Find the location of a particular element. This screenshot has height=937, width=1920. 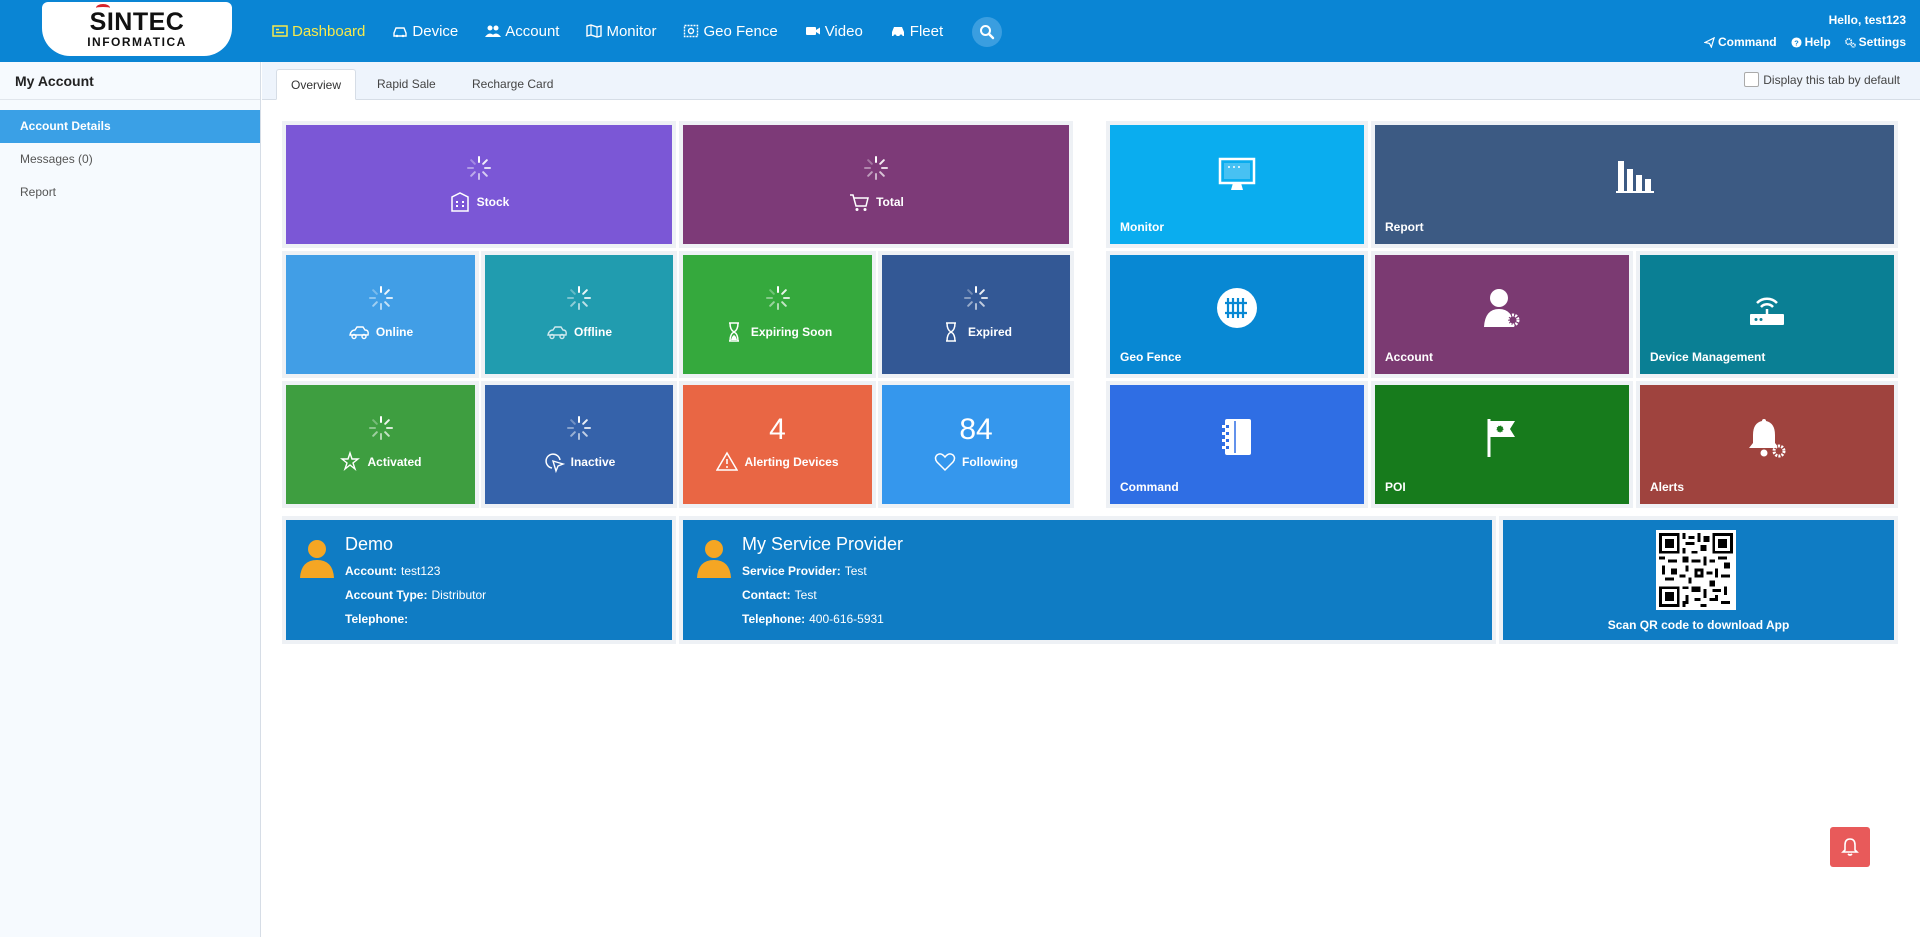

account-card-title: Demo is located at coordinates (369, 544).